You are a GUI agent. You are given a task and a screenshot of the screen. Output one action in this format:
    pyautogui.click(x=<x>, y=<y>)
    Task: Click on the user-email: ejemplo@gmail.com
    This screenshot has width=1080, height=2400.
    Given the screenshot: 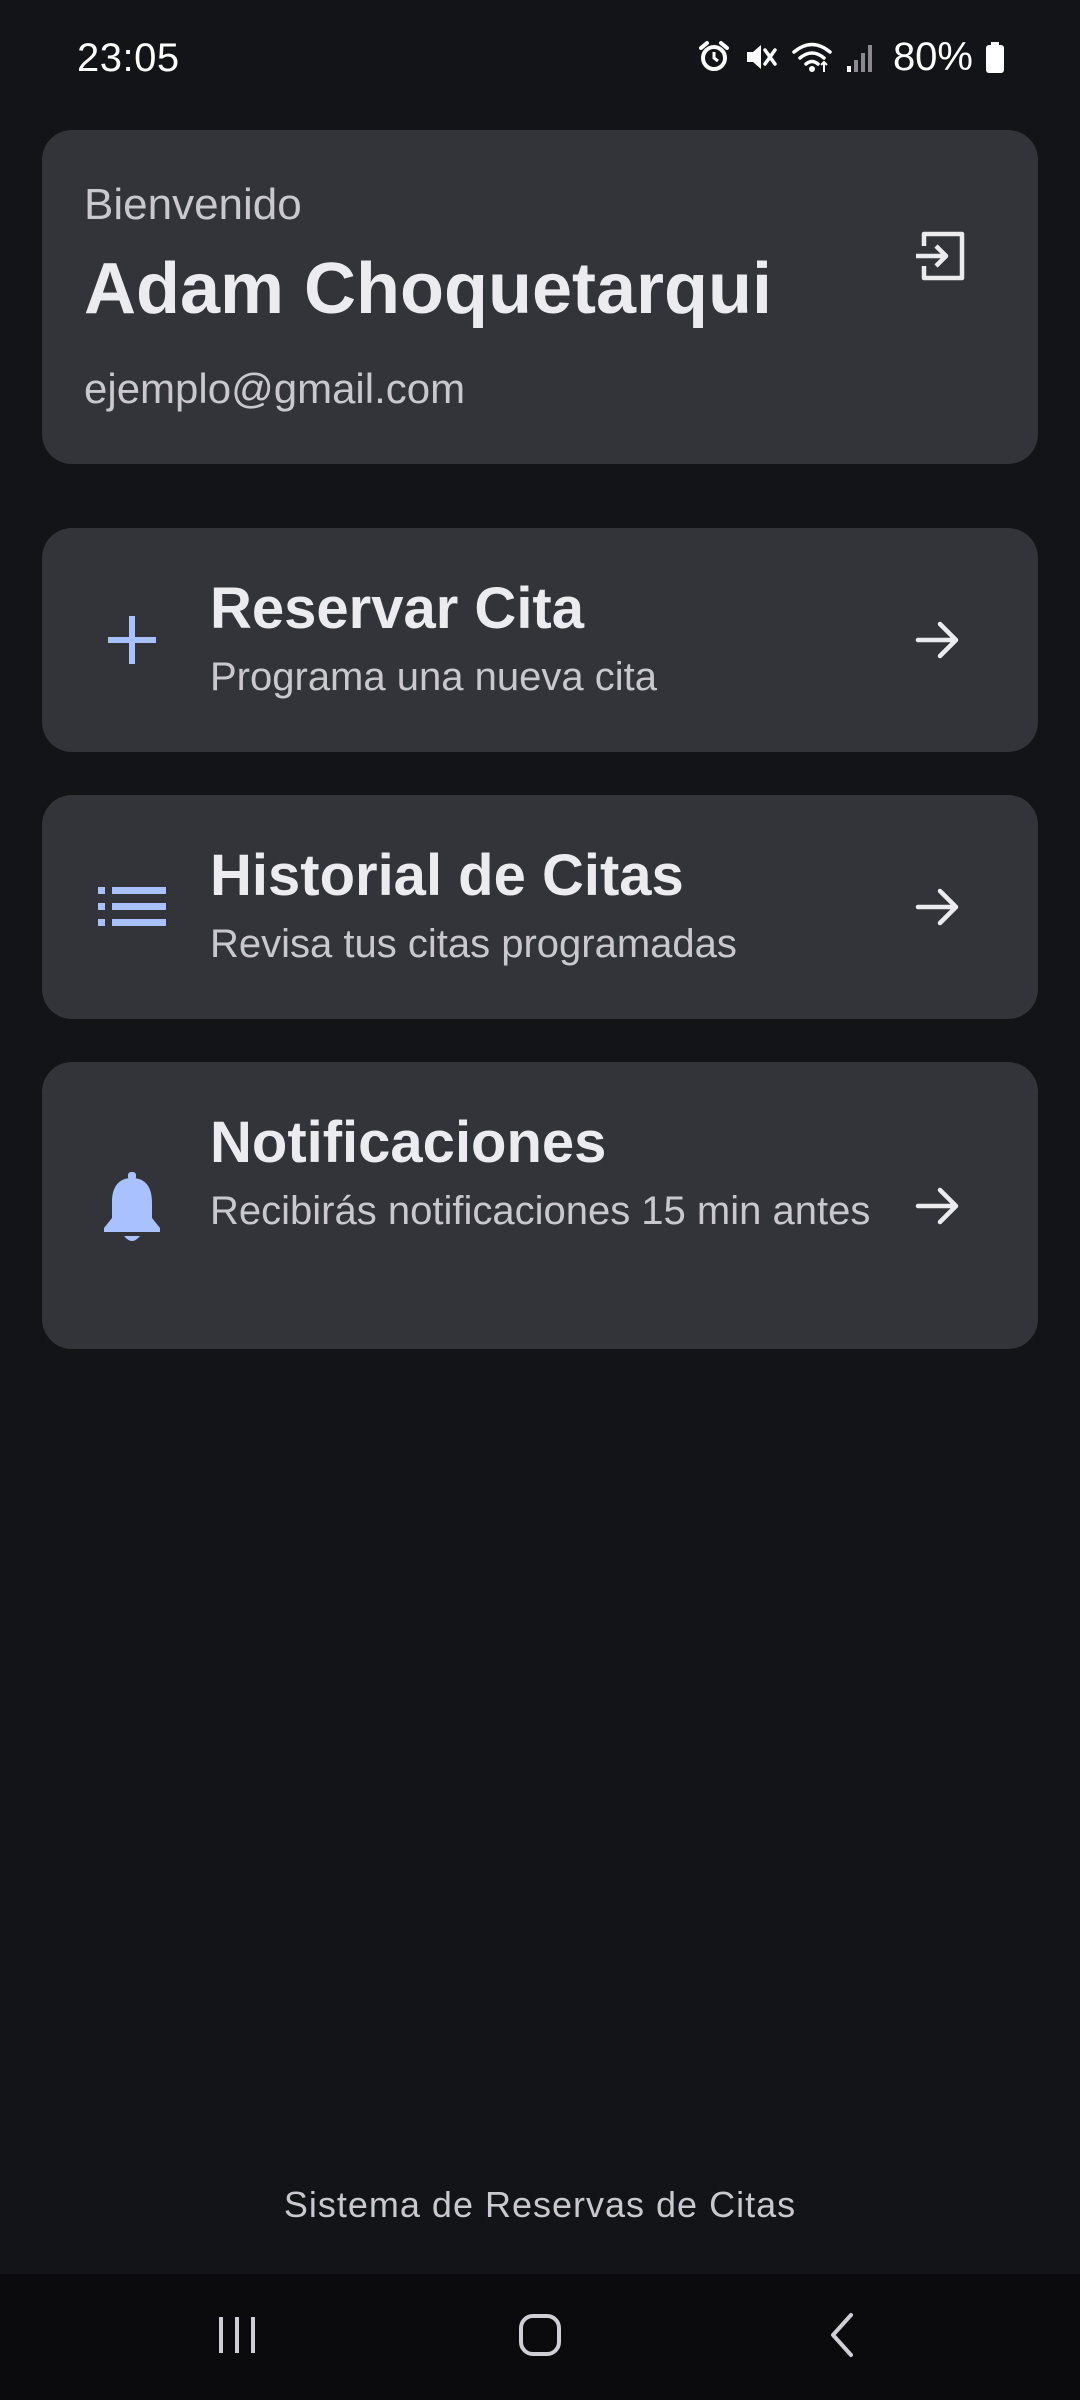 What is the action you would take?
    pyautogui.click(x=275, y=388)
    